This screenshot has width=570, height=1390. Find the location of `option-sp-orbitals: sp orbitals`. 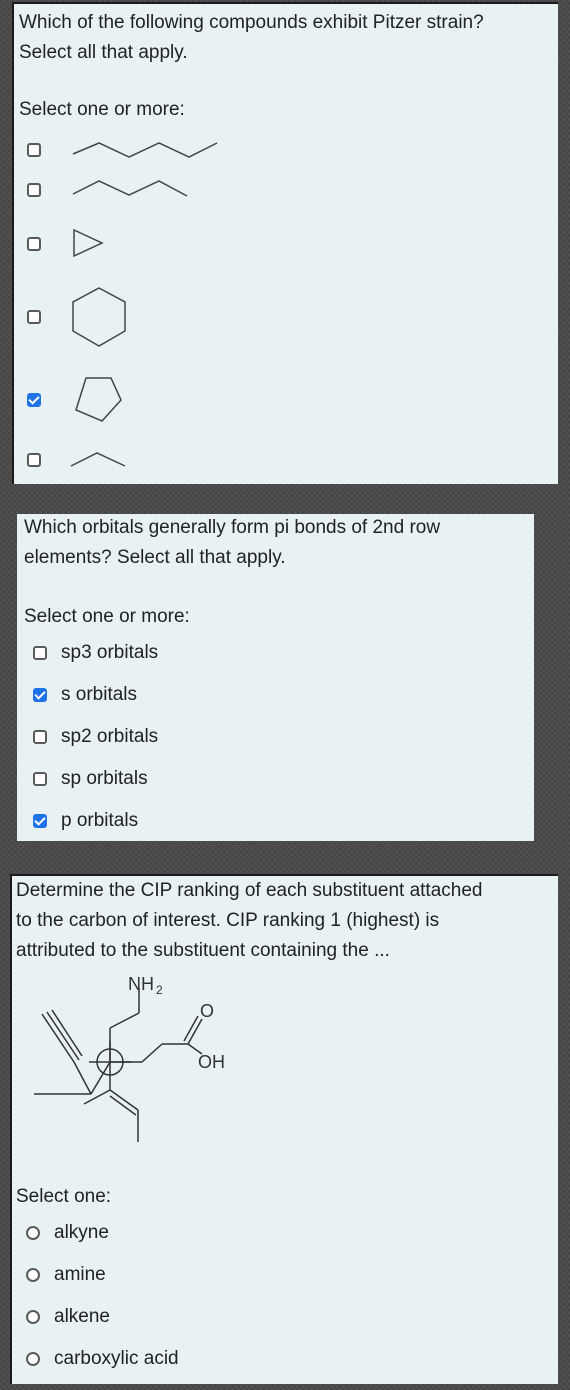

option-sp-orbitals: sp orbitals is located at coordinates (90, 779).